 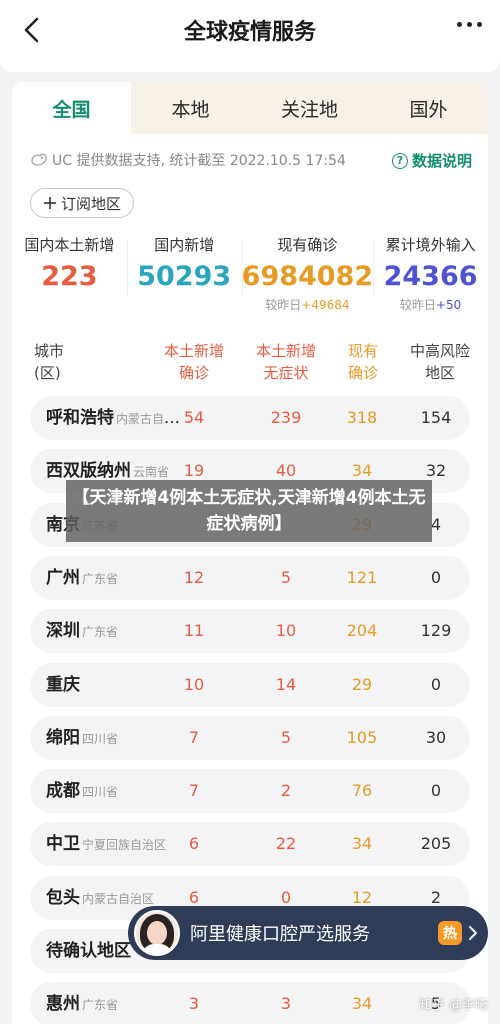 What do you see at coordinates (80, 418) in the screenshot?
I see `city-name: 呼和浩特` at bounding box center [80, 418].